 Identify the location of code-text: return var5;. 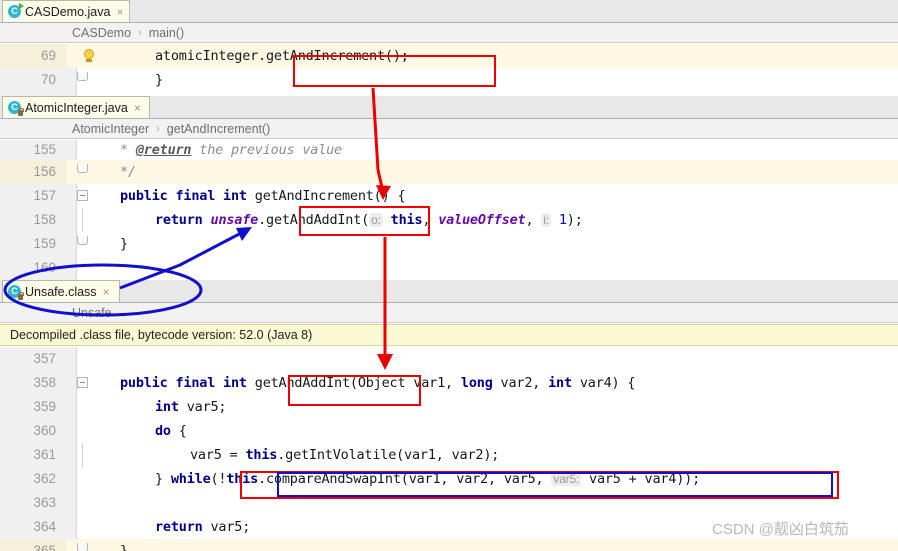
(203, 527).